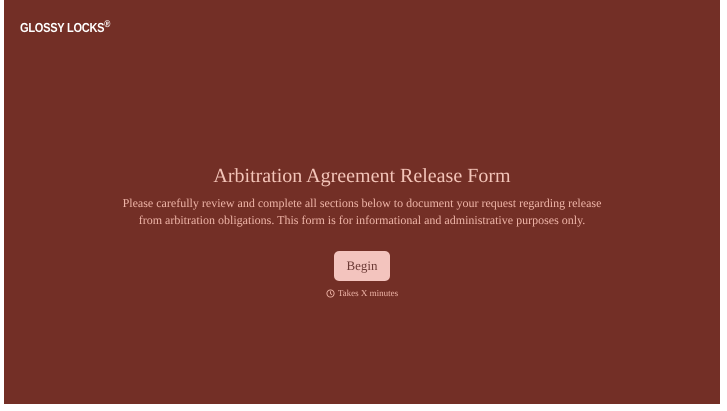 The width and height of the screenshot is (727, 411). What do you see at coordinates (362, 176) in the screenshot?
I see `form-title: Arbitration Agreement Release Form` at bounding box center [362, 176].